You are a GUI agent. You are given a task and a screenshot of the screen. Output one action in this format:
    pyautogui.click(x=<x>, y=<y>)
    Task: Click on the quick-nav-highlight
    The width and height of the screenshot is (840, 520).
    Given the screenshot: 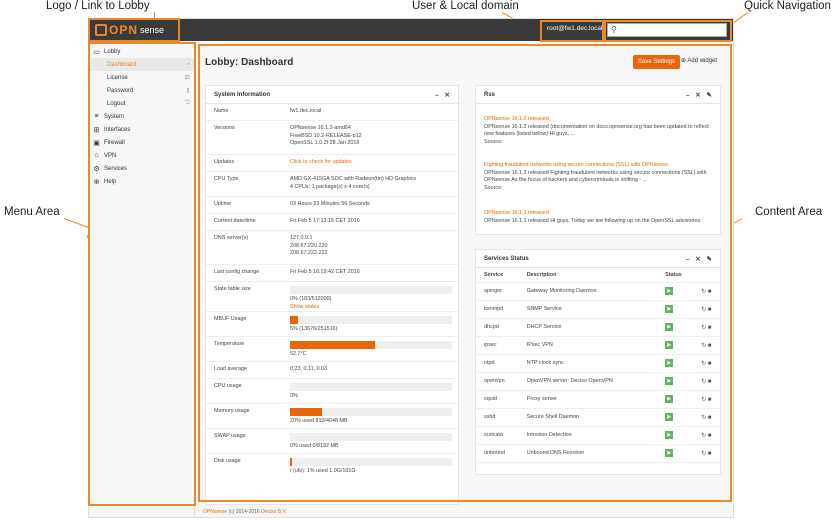 What is the action you would take?
    pyautogui.click(x=668, y=31)
    